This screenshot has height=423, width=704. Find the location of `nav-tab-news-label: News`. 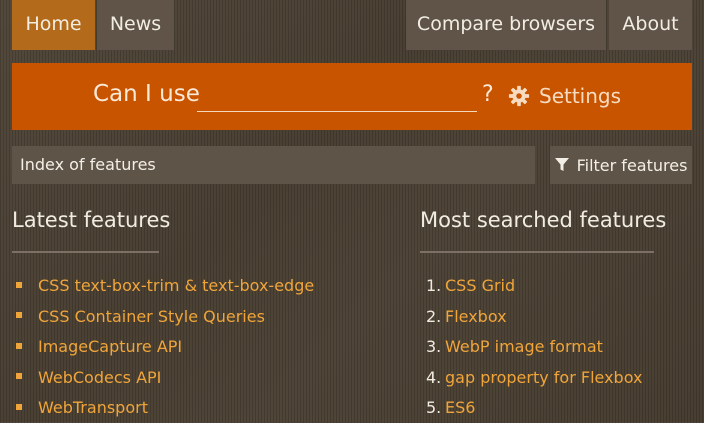

nav-tab-news-label: News is located at coordinates (135, 24).